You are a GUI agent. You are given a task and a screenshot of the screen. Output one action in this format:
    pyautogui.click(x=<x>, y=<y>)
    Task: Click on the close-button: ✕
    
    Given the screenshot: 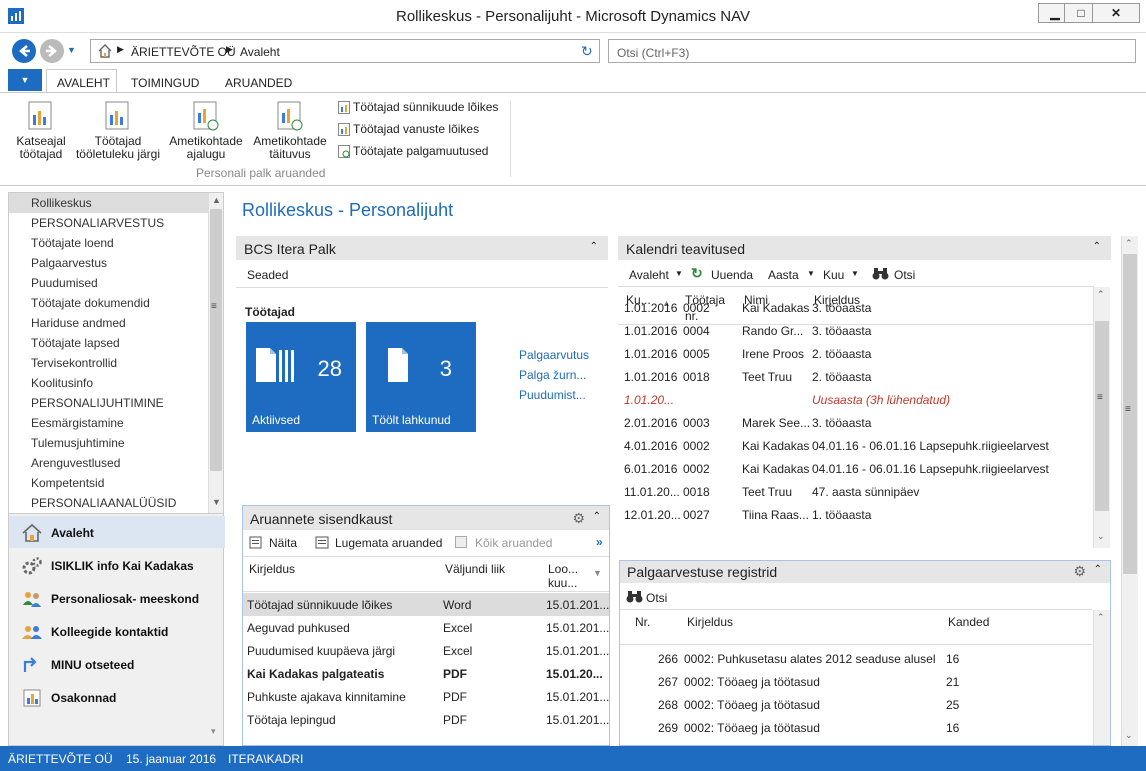 What is the action you would take?
    pyautogui.click(x=1116, y=13)
    